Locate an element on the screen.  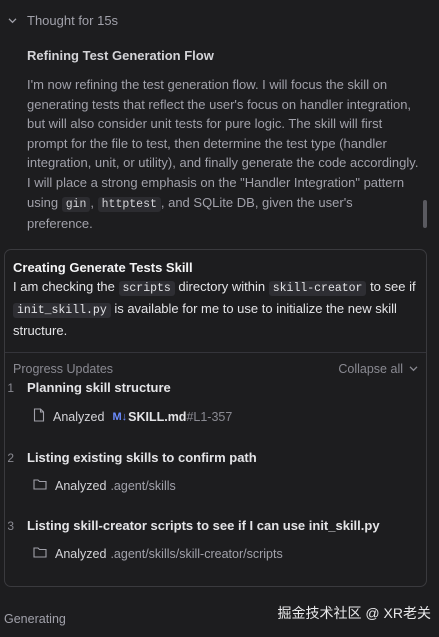
file-icon is located at coordinates (39, 416).